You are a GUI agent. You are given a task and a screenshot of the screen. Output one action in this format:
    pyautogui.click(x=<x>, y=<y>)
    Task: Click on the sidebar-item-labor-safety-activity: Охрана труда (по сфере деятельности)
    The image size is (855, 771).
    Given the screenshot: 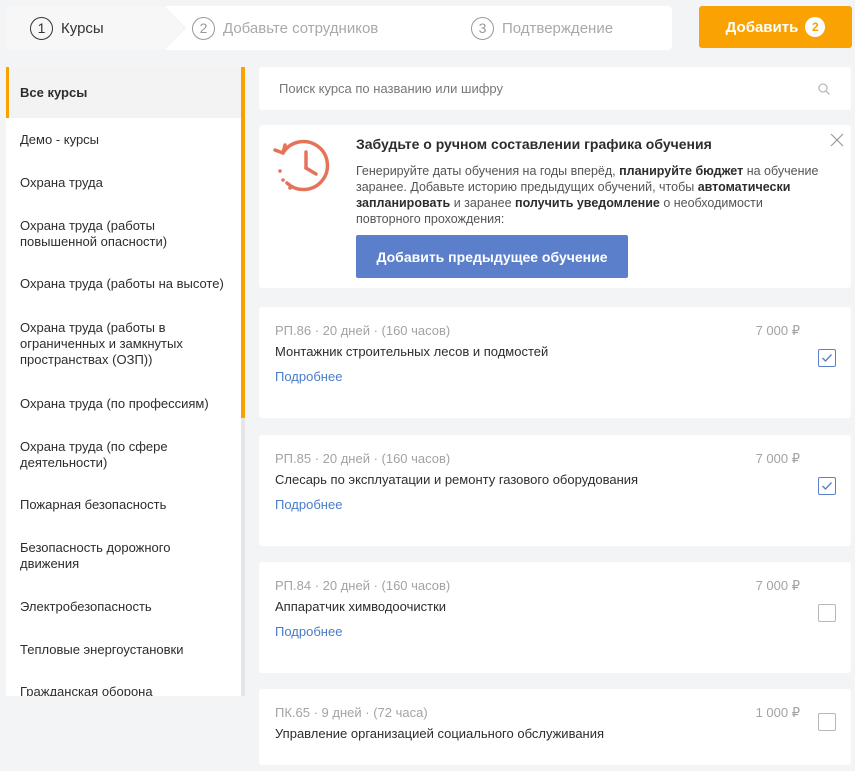 What is the action you would take?
    pyautogui.click(x=123, y=454)
    